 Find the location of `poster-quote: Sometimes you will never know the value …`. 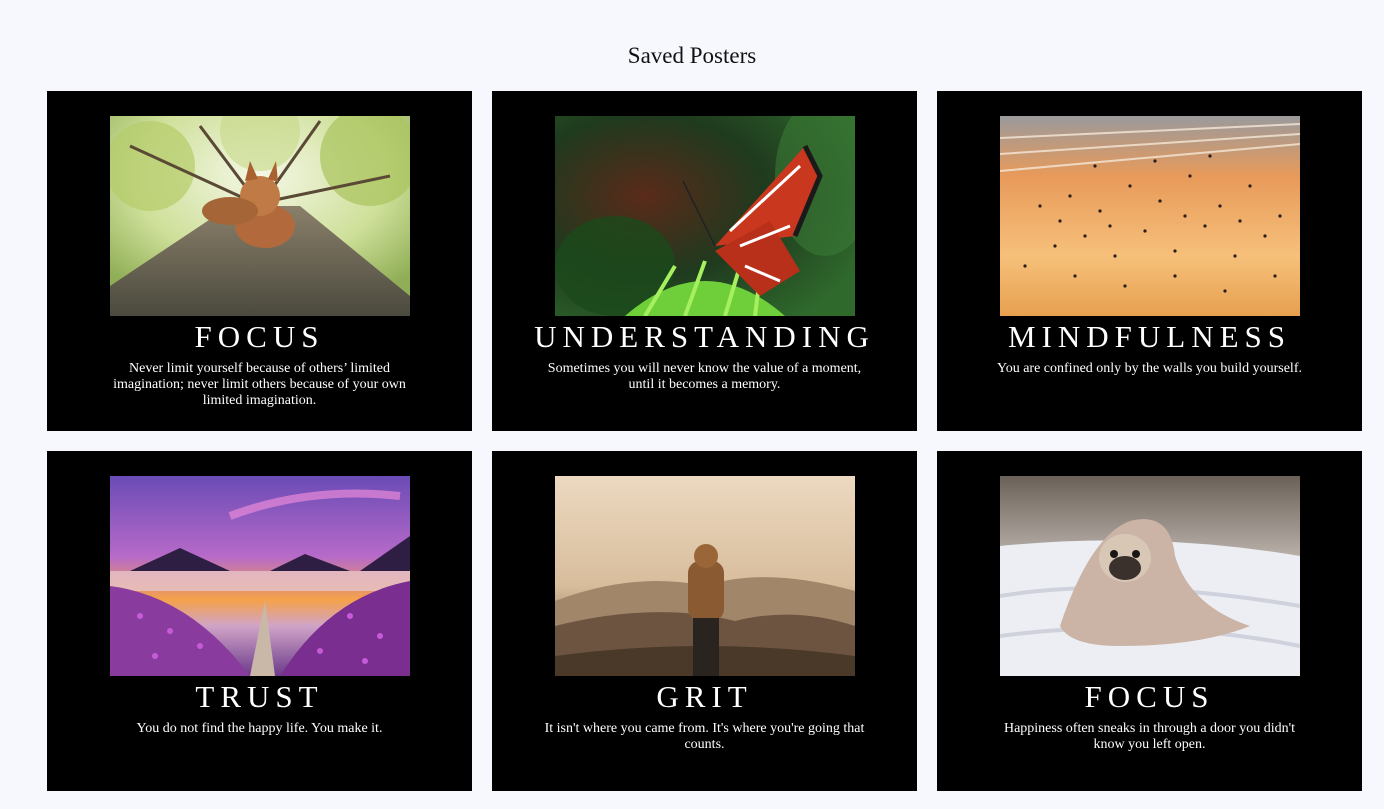

poster-quote: Sometimes you will never know the value … is located at coordinates (704, 376).